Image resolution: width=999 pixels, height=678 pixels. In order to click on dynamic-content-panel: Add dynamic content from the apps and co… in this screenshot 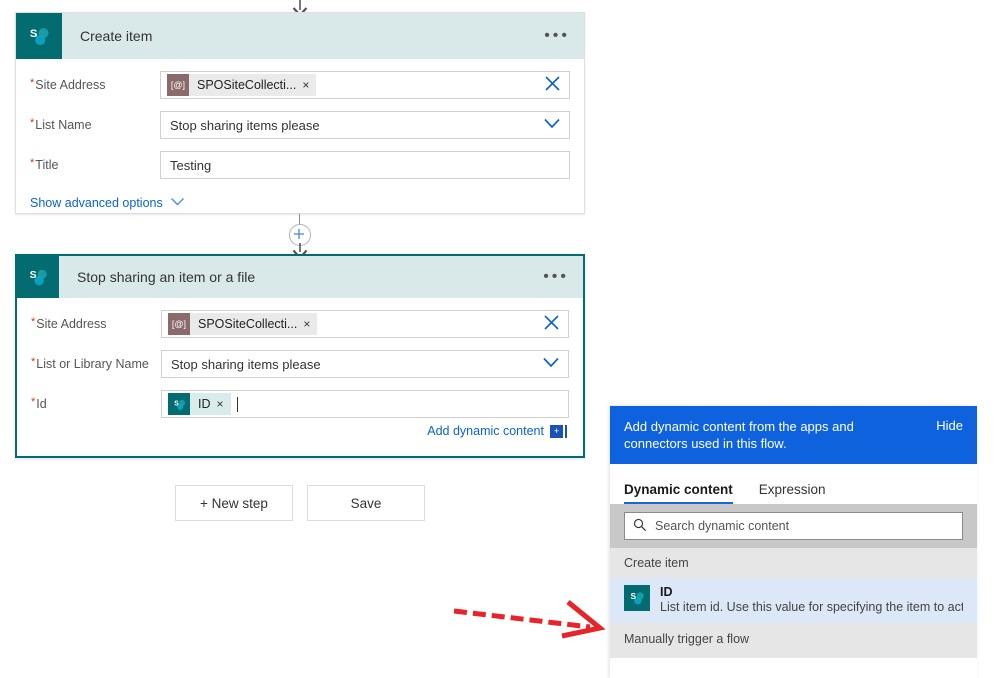, I will do `click(793, 542)`.